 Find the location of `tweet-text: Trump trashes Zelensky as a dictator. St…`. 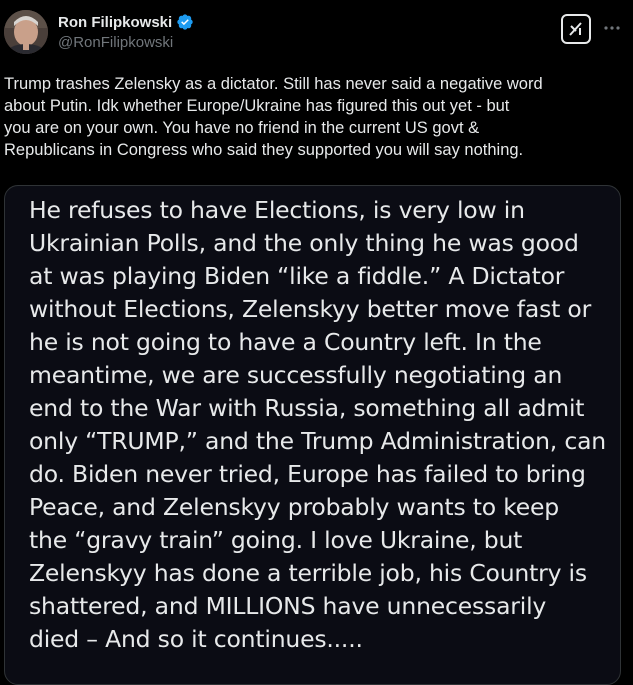

tweet-text: Trump trashes Zelensky as a dictator. St… is located at coordinates (273, 117).